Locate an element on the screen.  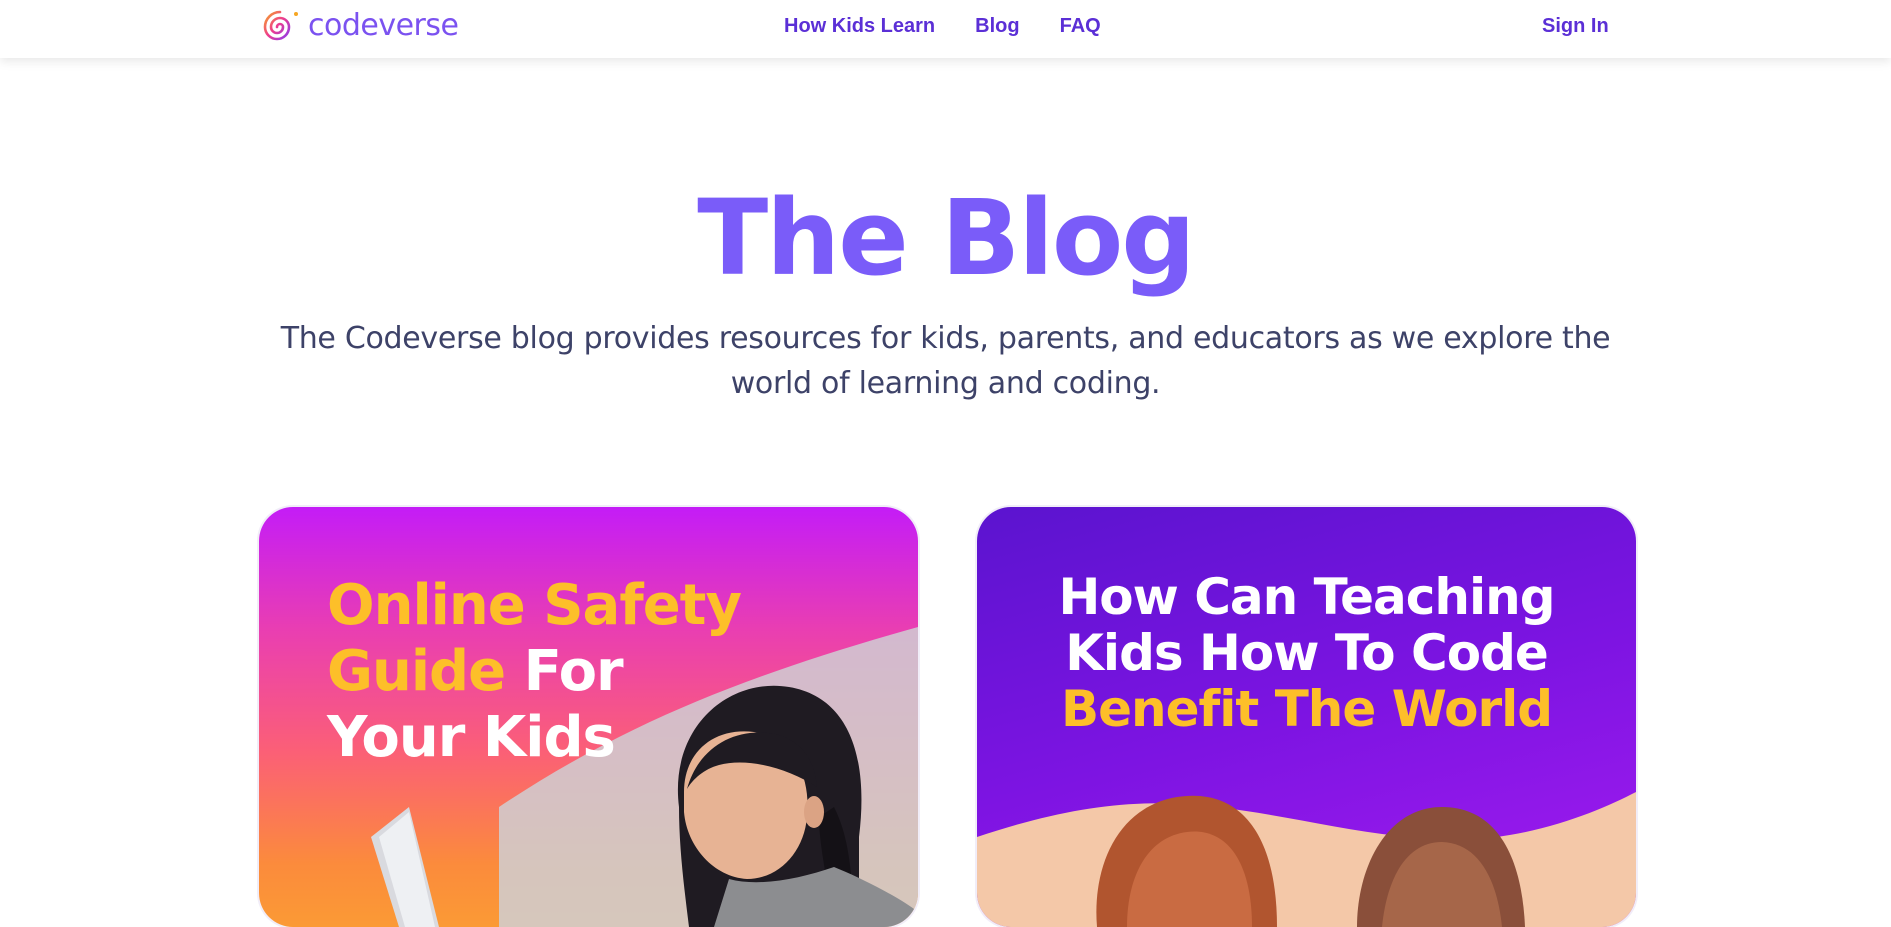
logo-wordmark: codeverse is located at coordinates (383, 25).